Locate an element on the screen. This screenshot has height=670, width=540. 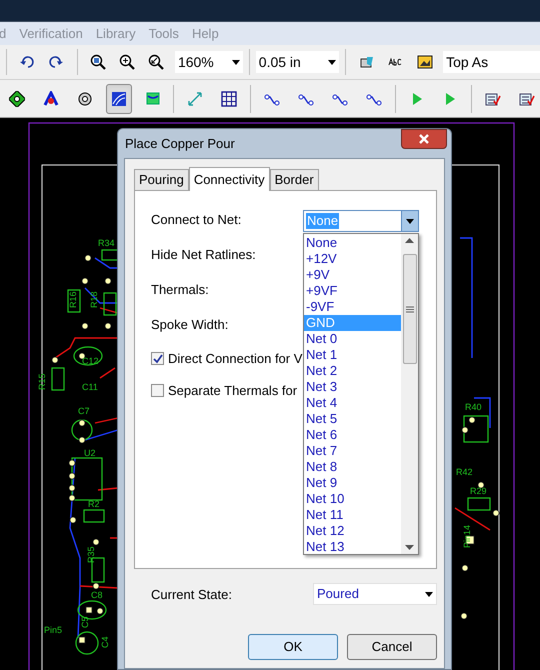
component-label: C4 is located at coordinates (105, 642).